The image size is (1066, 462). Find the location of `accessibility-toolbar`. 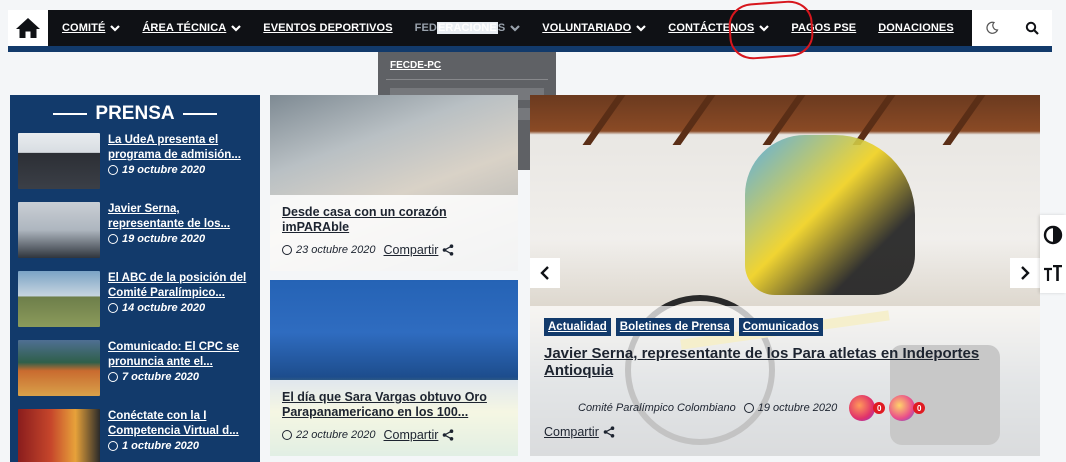

accessibility-toolbar is located at coordinates (1053, 254).